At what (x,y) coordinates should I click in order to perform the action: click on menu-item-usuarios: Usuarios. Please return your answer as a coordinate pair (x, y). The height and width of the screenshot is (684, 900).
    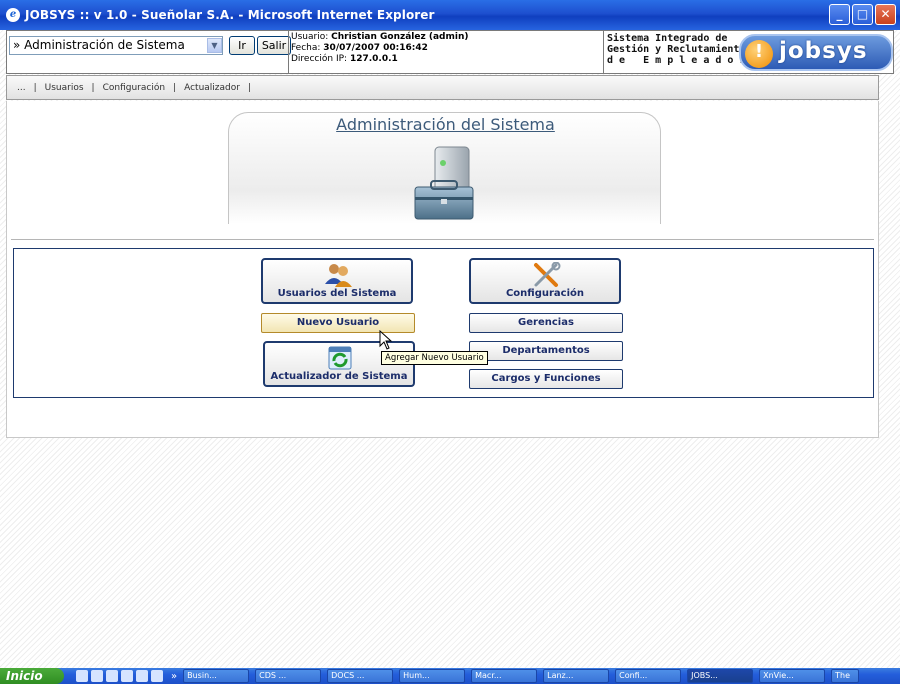
    Looking at the image, I should click on (64, 88).